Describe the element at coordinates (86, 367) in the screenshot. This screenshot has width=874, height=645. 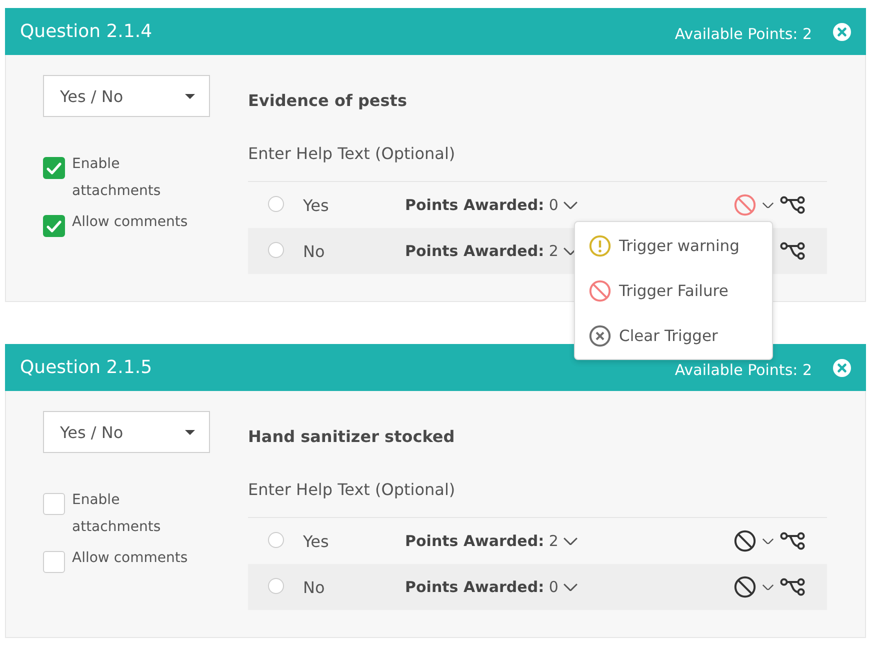
I see `card-title: Question 2.1.5` at that location.